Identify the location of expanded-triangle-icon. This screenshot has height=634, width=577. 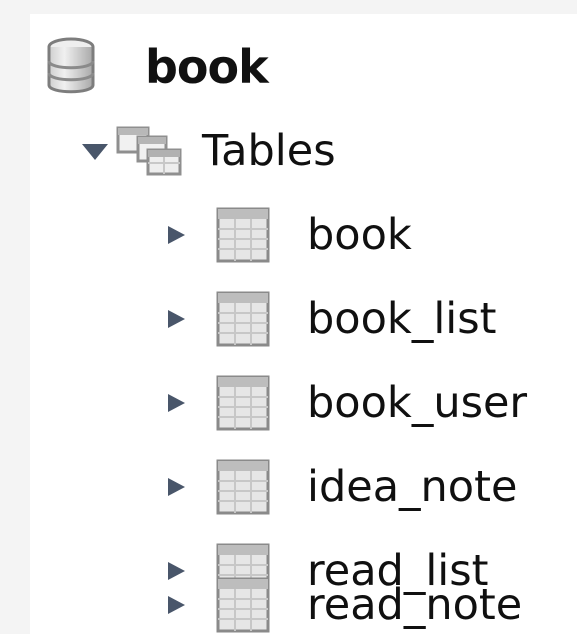
(95, 151).